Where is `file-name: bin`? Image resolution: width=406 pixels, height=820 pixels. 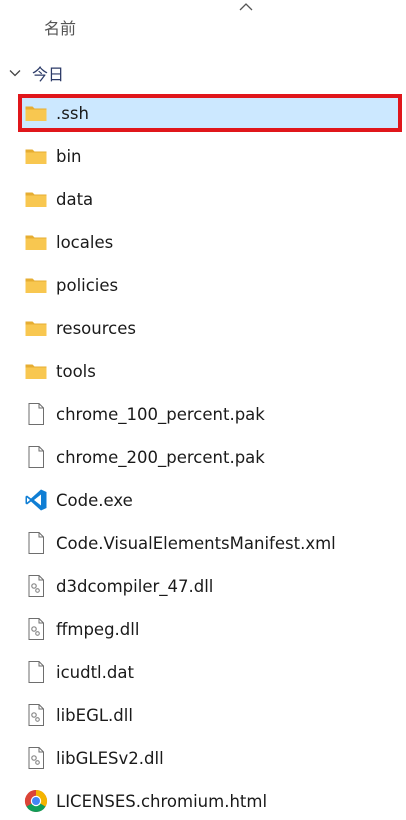 file-name: bin is located at coordinates (69, 156).